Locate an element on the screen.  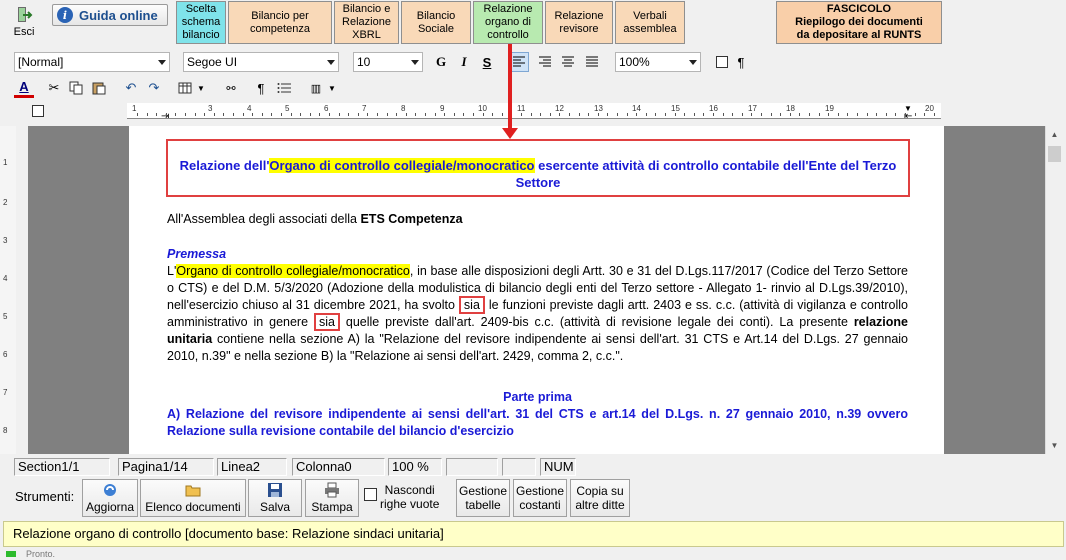
tab-label: Relazione is located at coordinates (366, 22).